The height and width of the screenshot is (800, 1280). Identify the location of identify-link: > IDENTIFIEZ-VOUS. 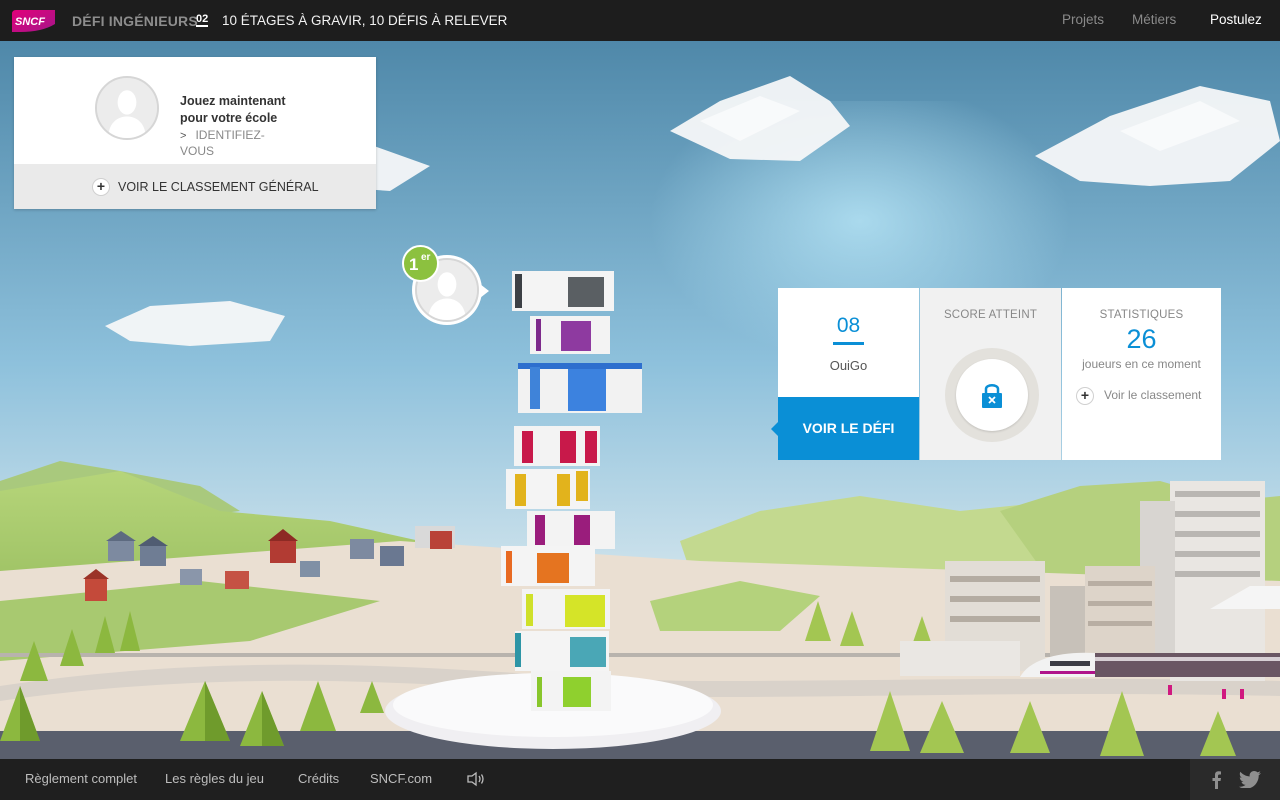
(230, 143).